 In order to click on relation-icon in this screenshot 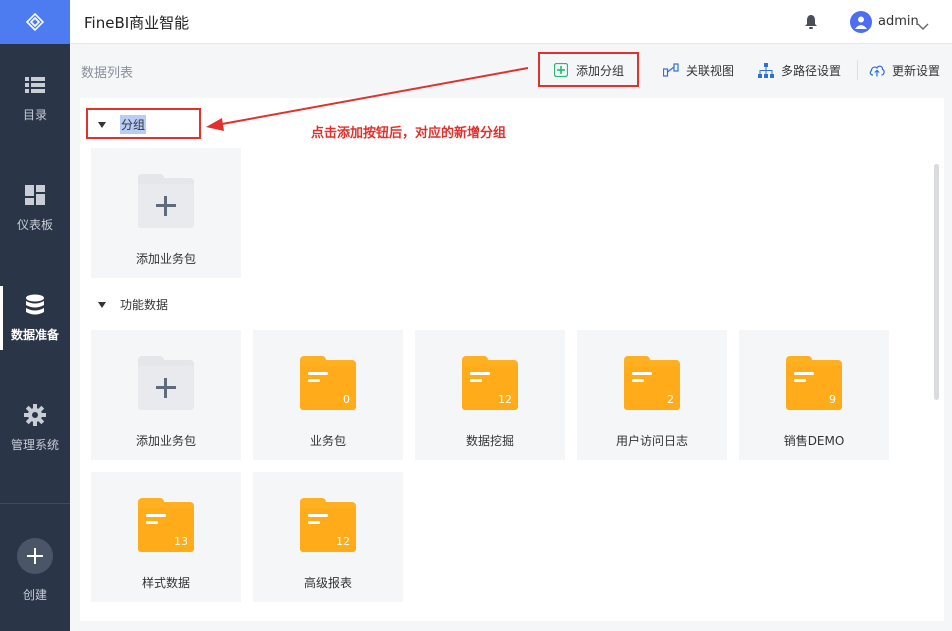, I will do `click(671, 70)`.